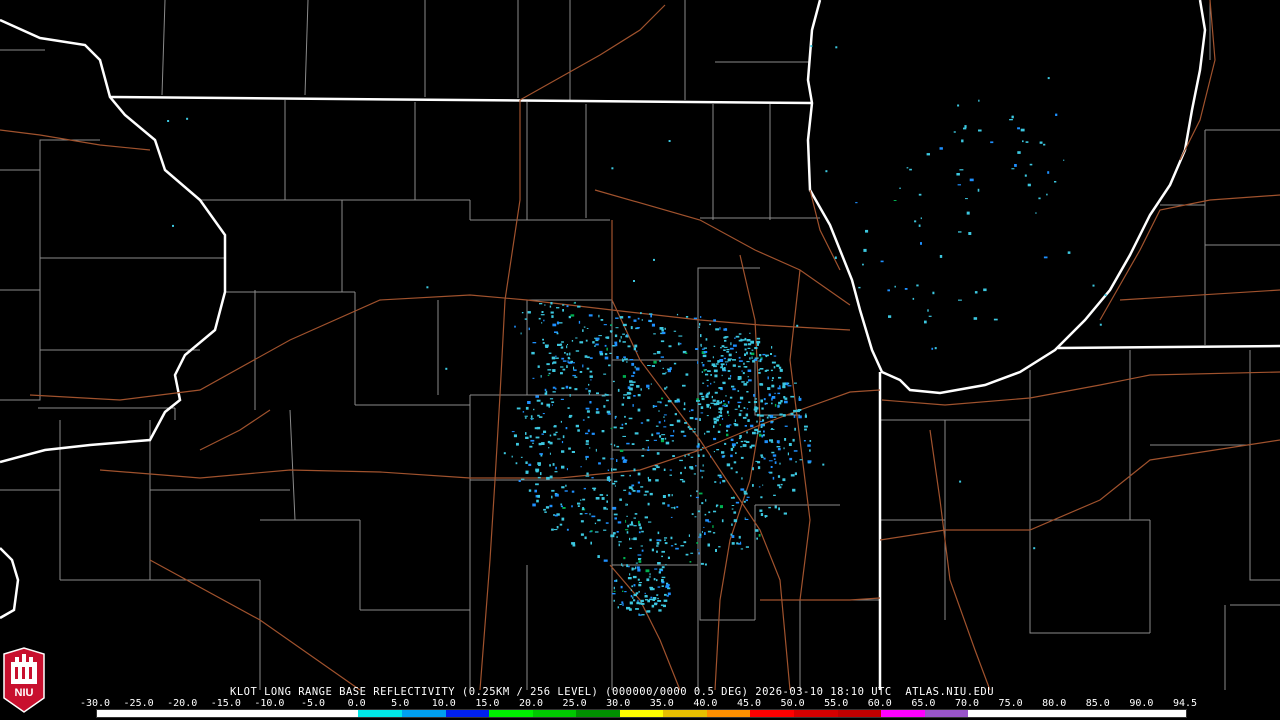 The height and width of the screenshot is (720, 1280). Describe the element at coordinates (24, 693) in the screenshot. I see `logo-text: NIU` at that location.